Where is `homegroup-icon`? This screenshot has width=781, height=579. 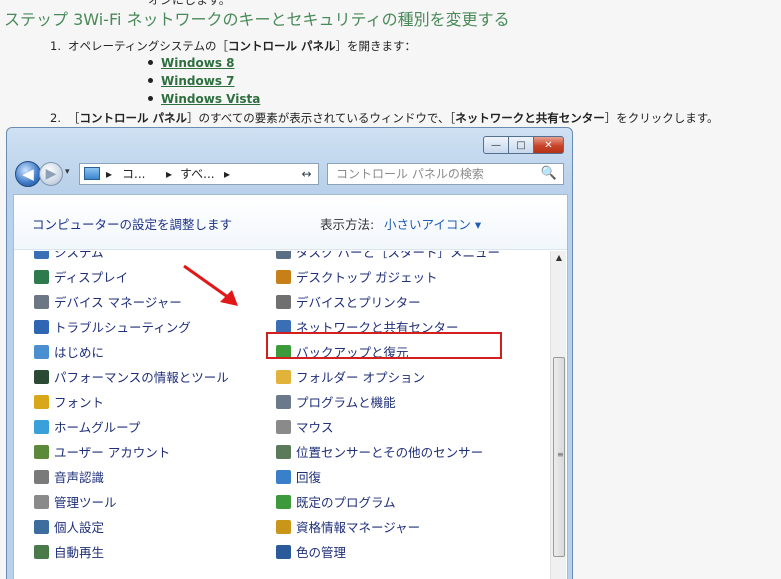 homegroup-icon is located at coordinates (41, 427).